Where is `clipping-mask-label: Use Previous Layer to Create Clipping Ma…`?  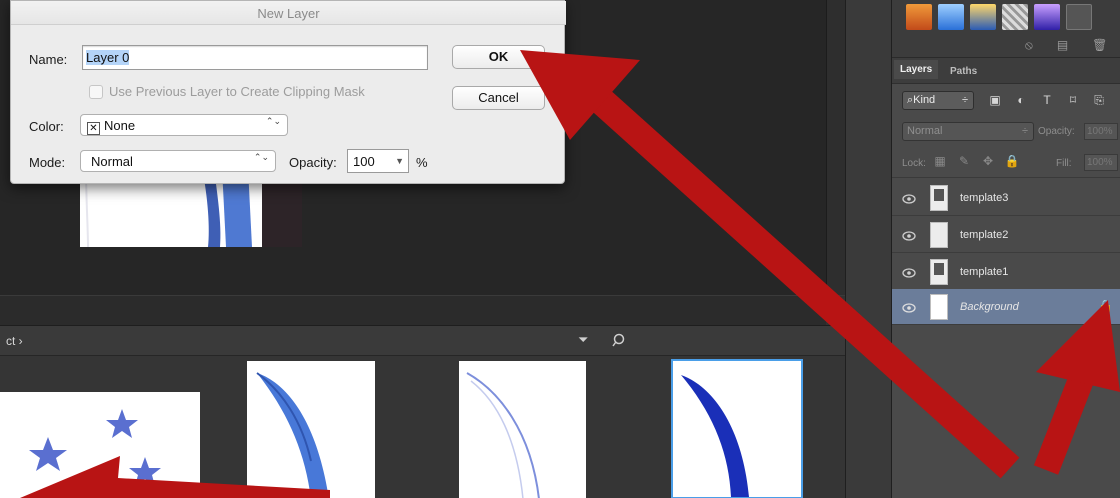 clipping-mask-label: Use Previous Layer to Create Clipping Ma… is located at coordinates (237, 91).